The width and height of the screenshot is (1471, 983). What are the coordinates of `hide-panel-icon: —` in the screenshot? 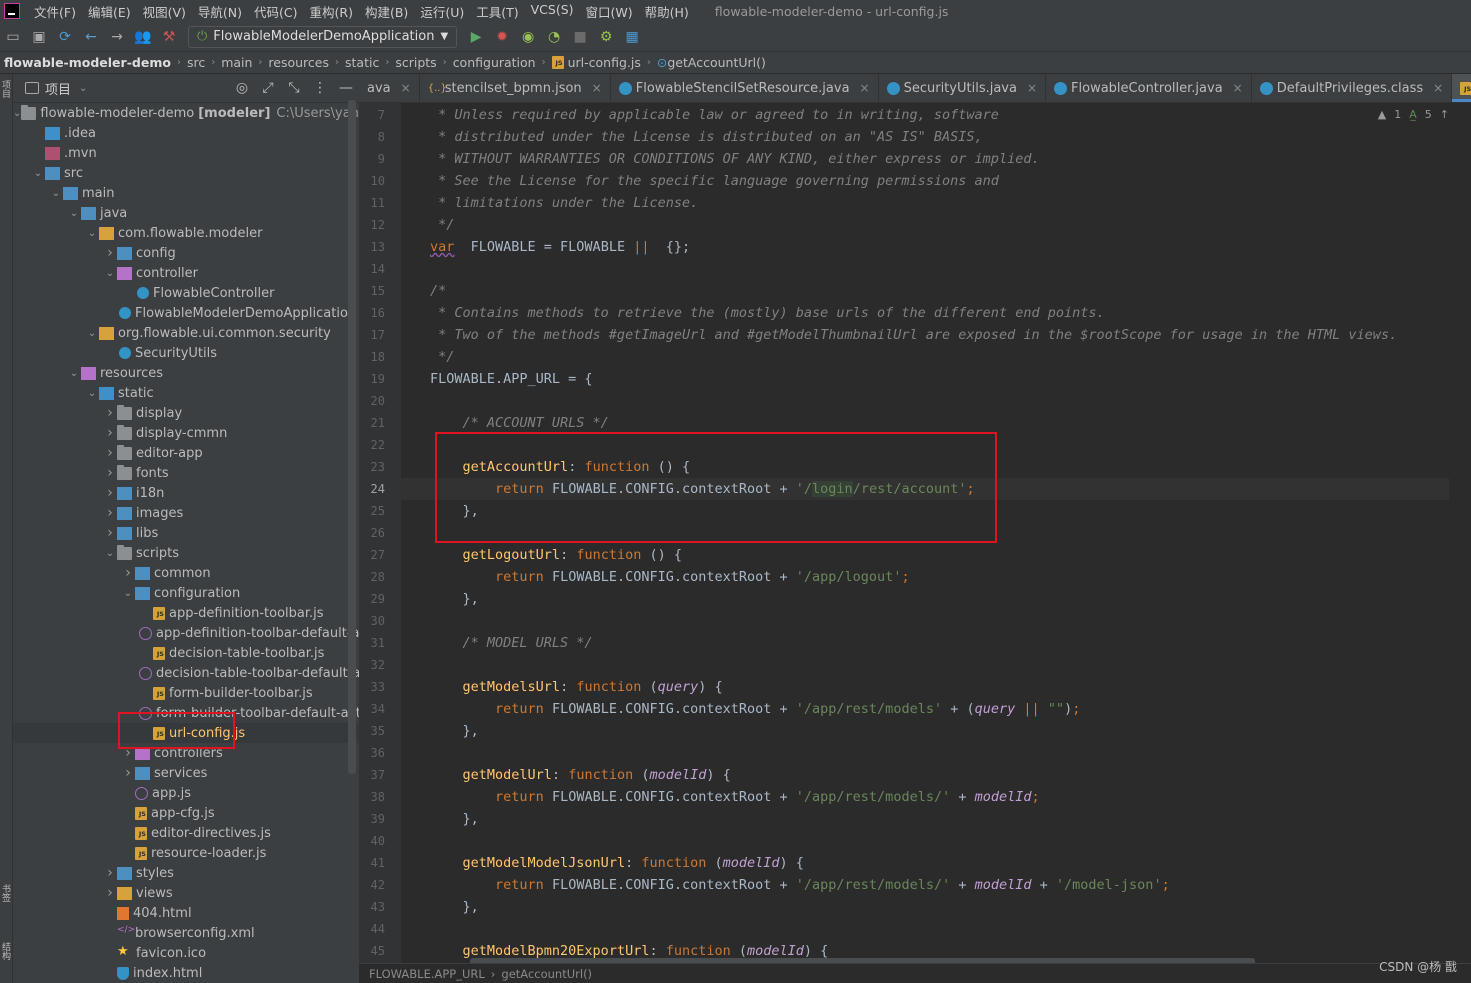 It's located at (346, 88).